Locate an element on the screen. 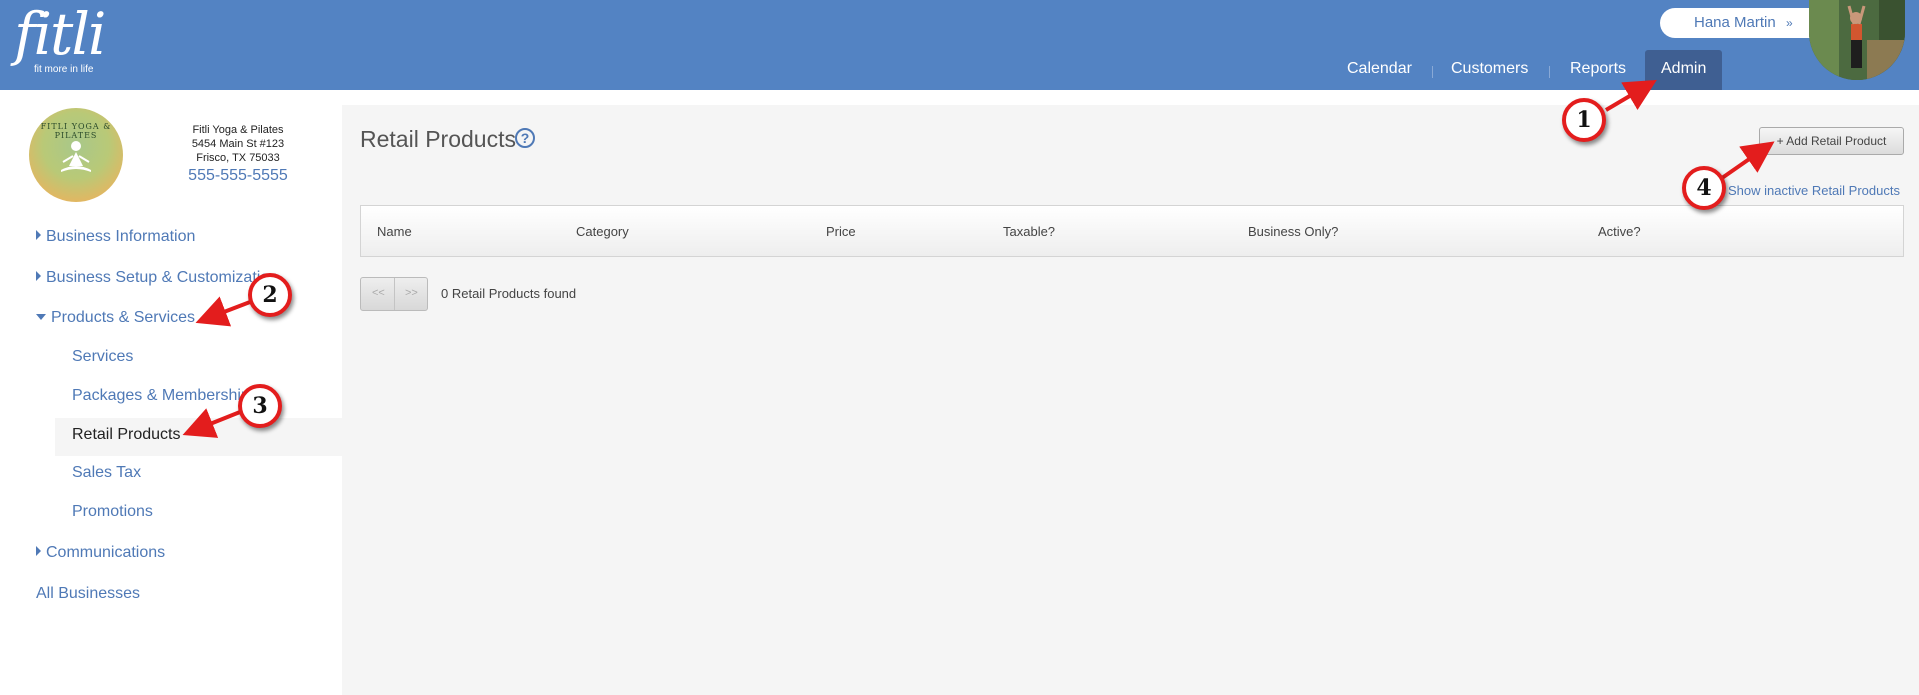  sidebar-item-business-setup: Business Setup & Customization is located at coordinates (157, 278).